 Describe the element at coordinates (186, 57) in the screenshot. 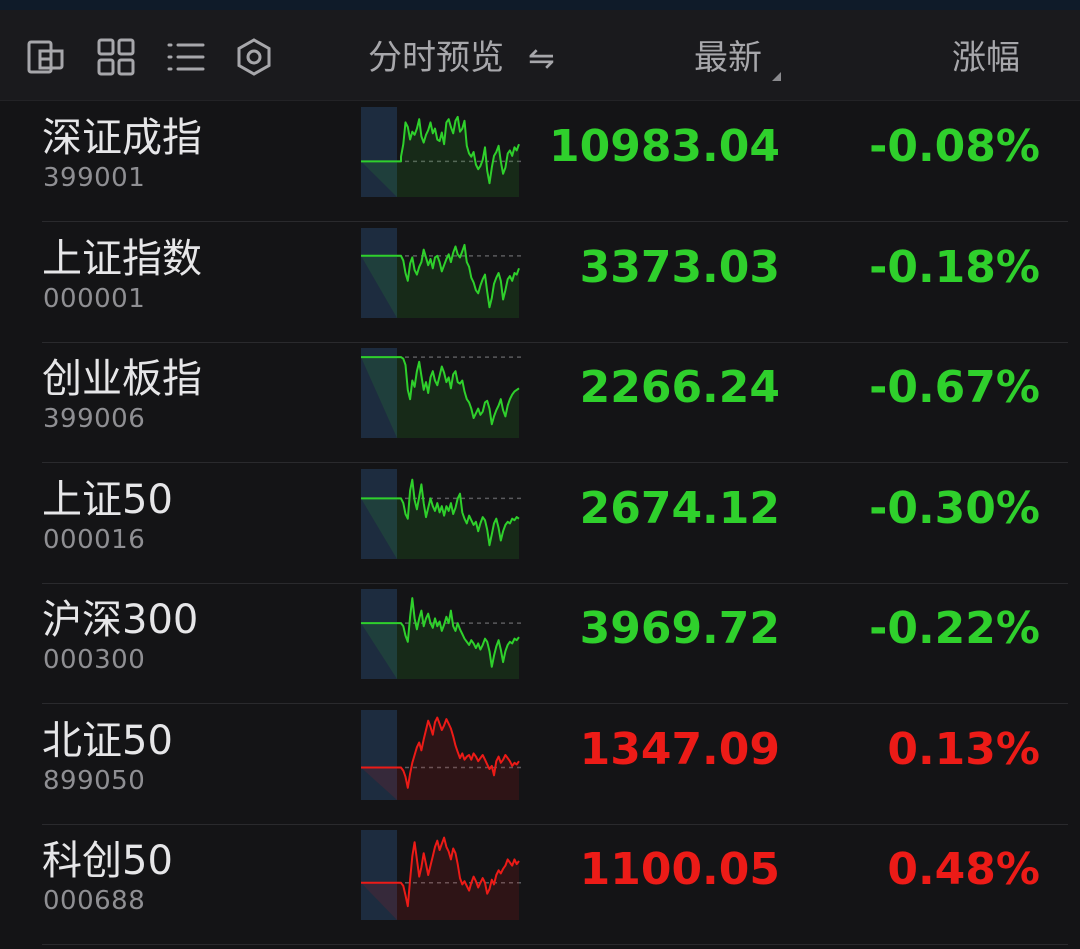

I see `list-view-icon` at that location.